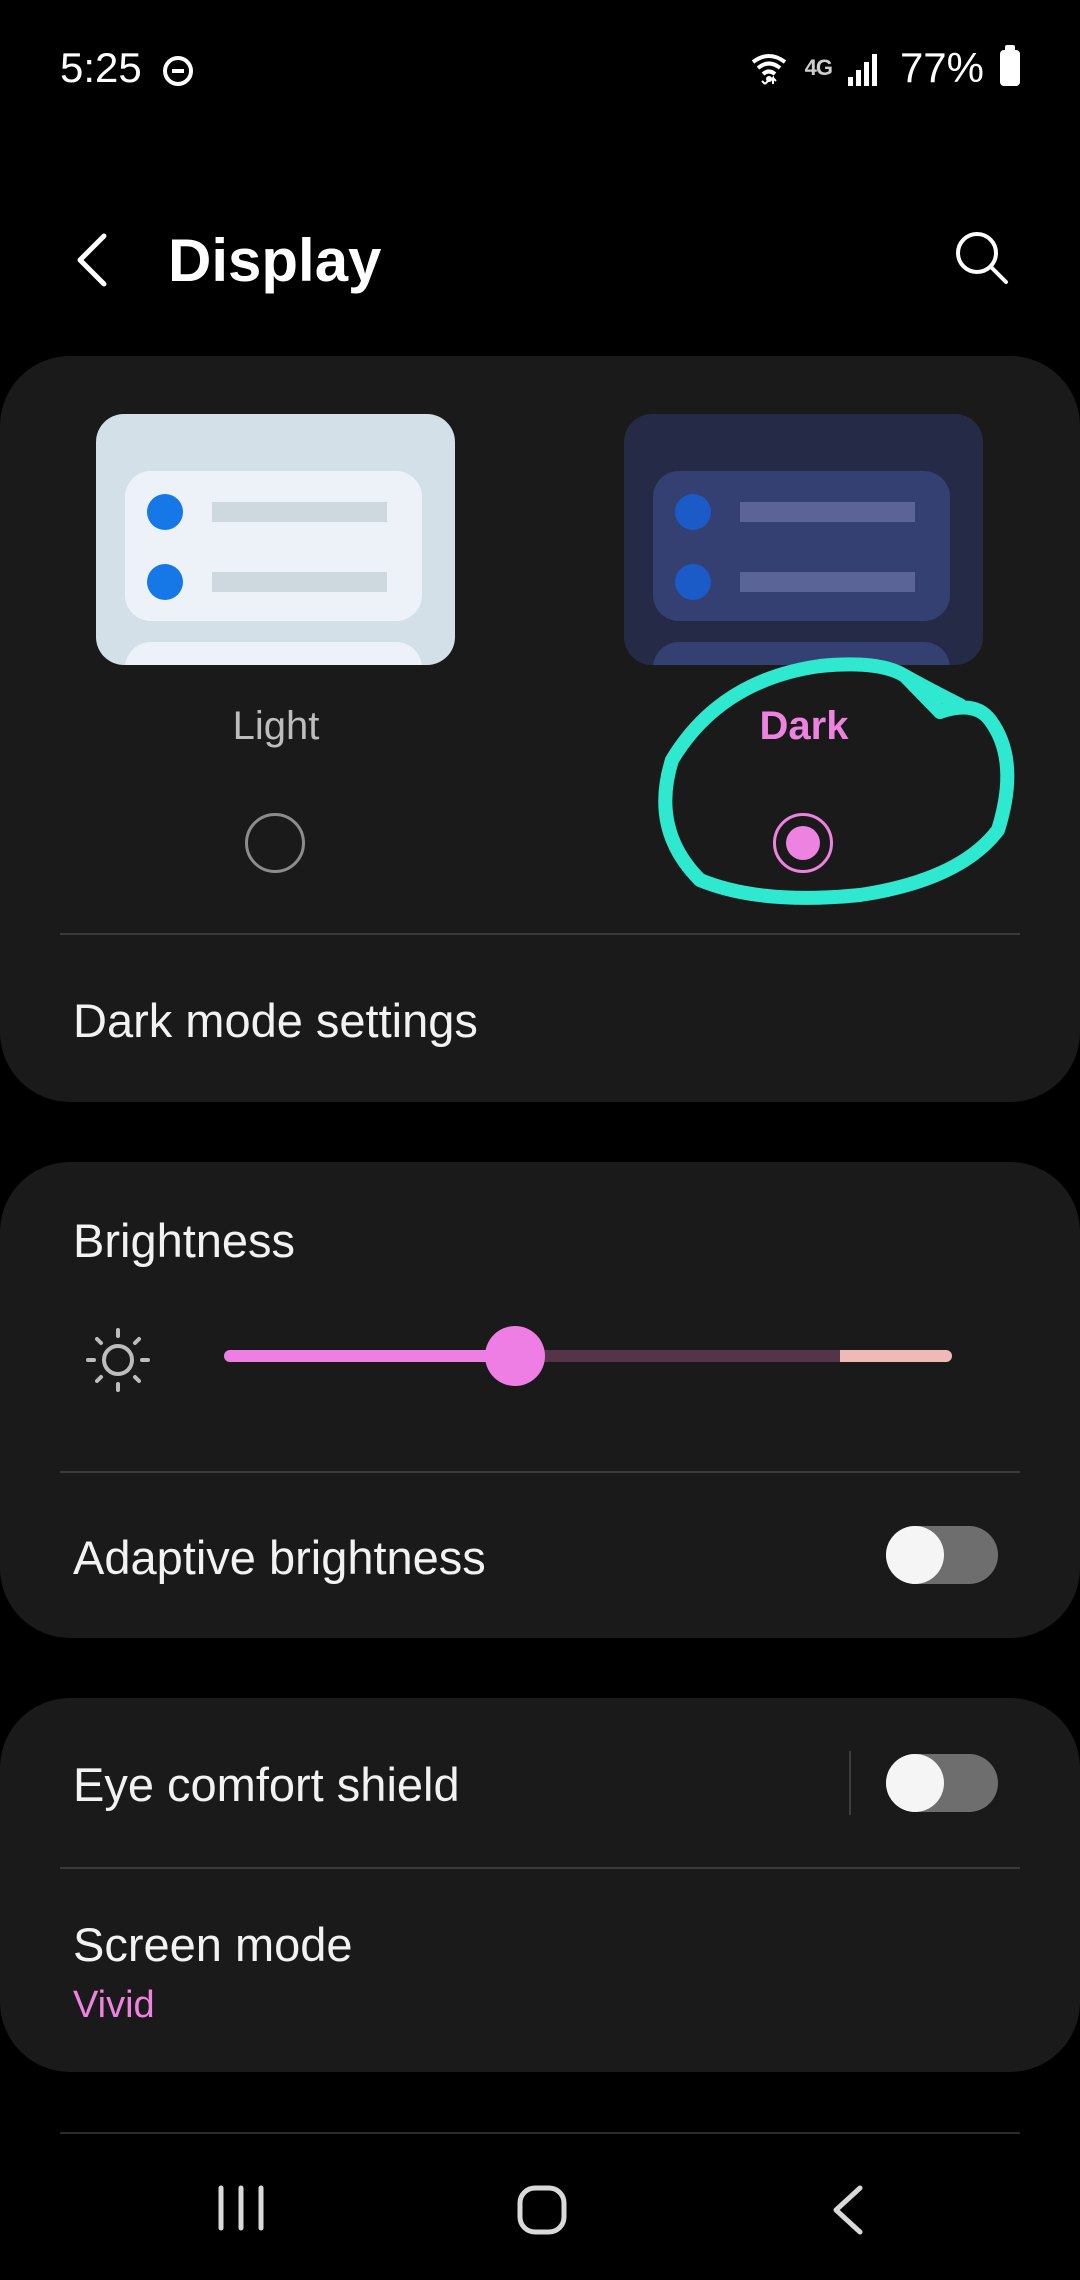  I want to click on network-type-label: 4G, so click(818, 67).